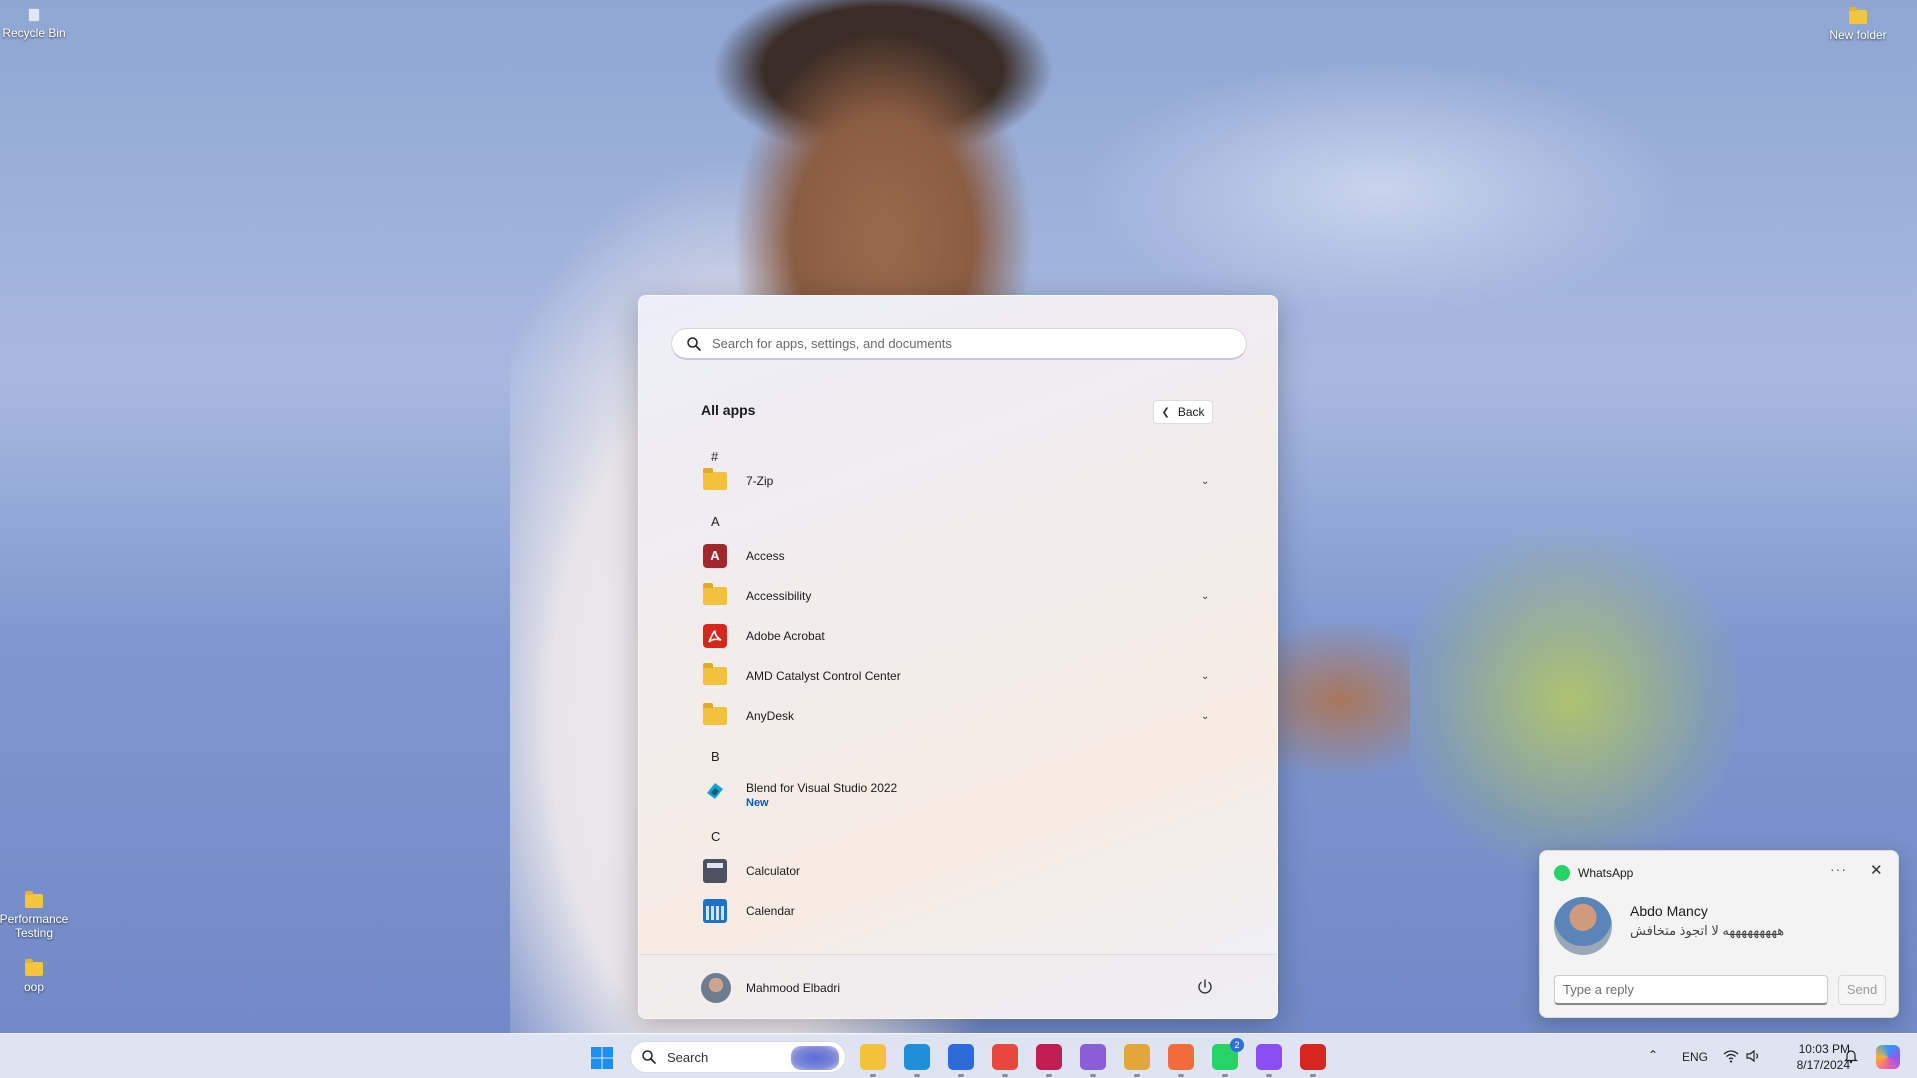  I want to click on desktop-icon-label: Performance Testing, so click(34, 926).